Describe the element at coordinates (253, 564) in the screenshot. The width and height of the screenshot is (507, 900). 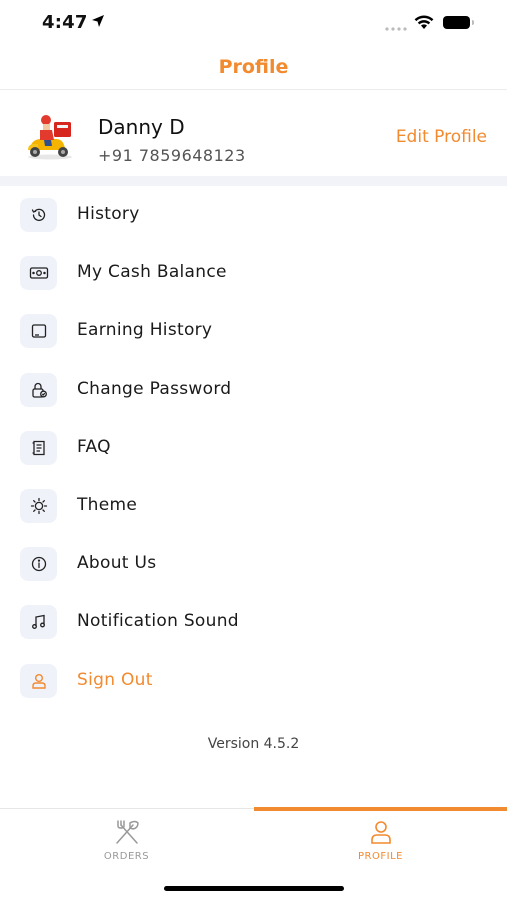
I see `menu-item-about-us: About Us` at that location.